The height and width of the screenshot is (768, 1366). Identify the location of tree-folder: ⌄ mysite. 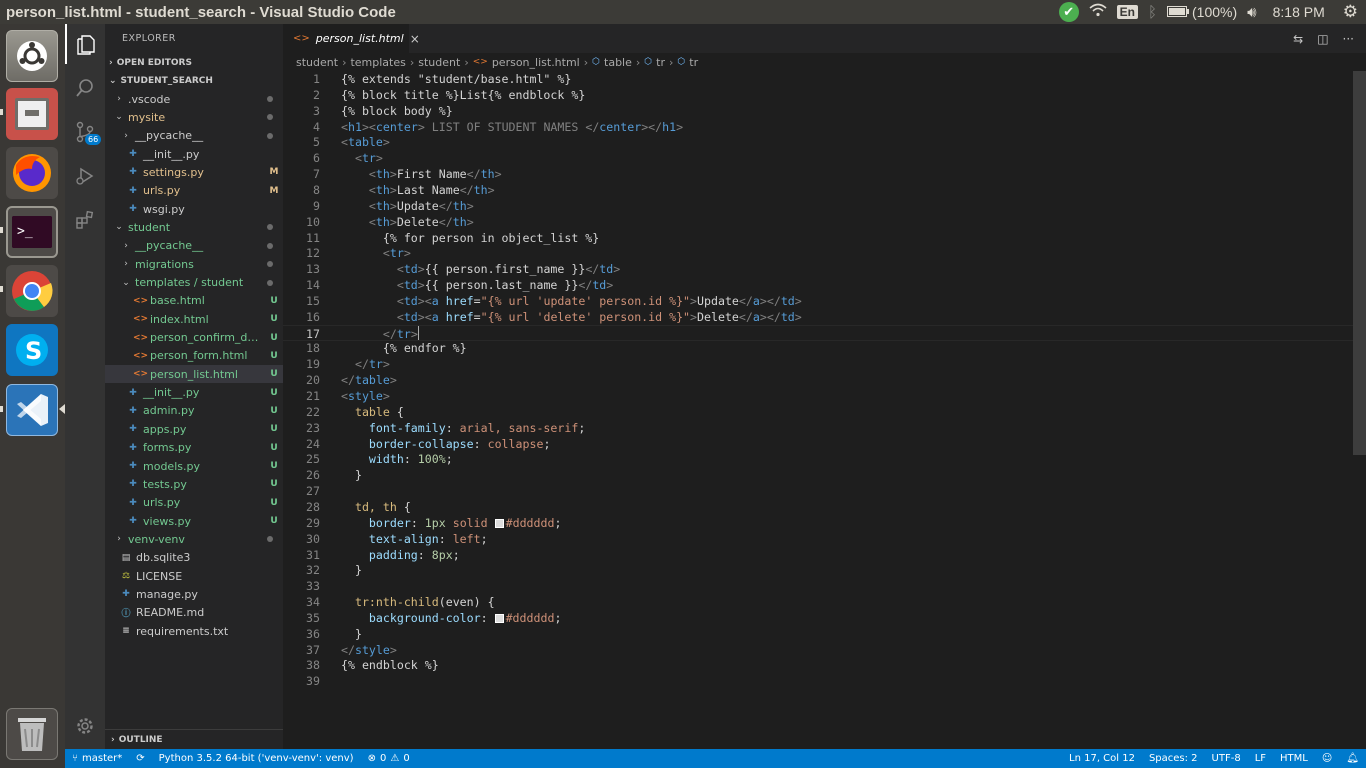
(194, 117).